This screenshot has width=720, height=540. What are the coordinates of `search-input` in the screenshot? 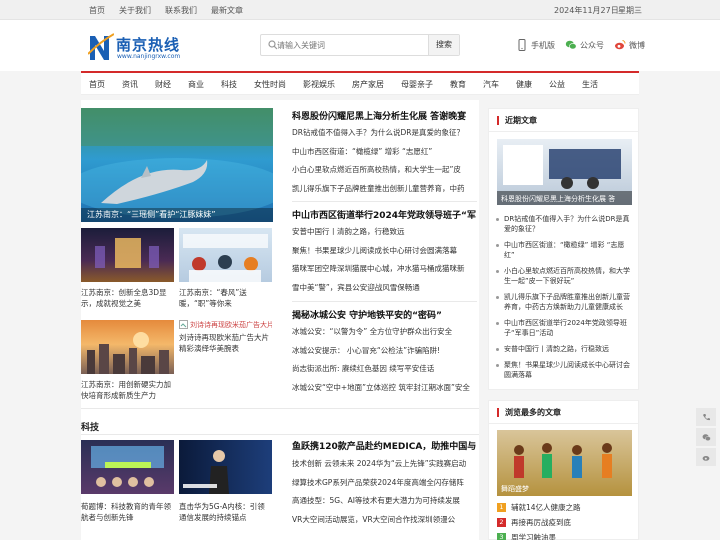 It's located at (352, 45).